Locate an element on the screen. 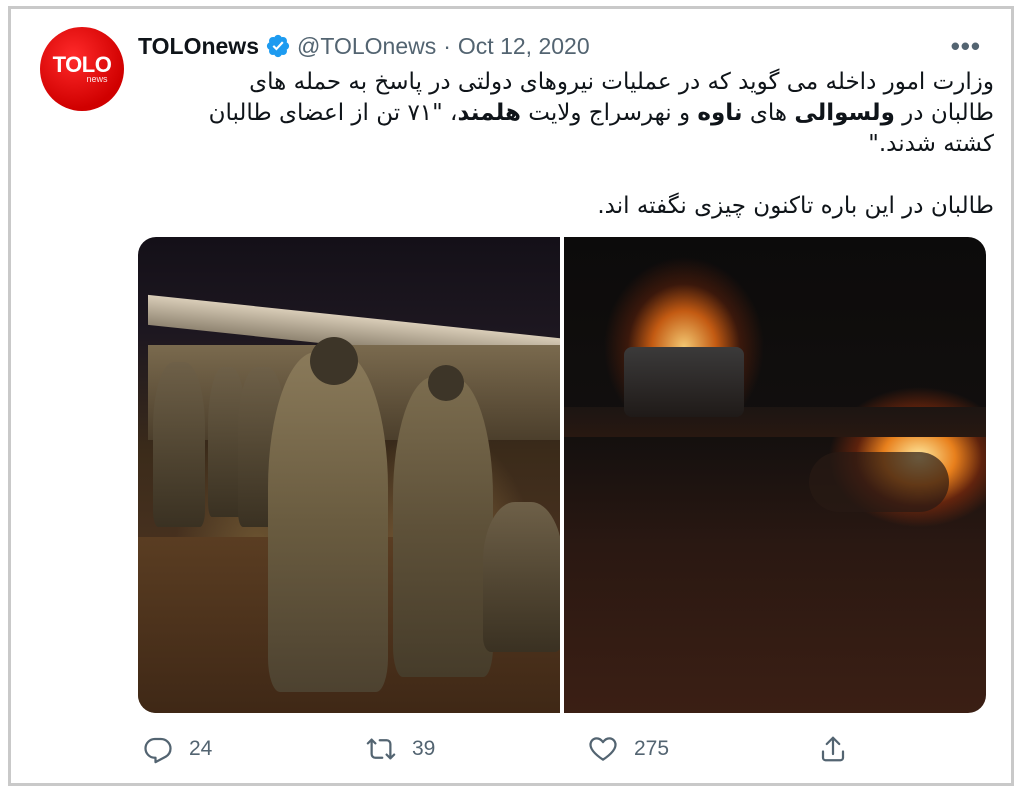 Image resolution: width=1024 pixels, height=795 pixels. hashtag-helmand: هلمند is located at coordinates (489, 113).